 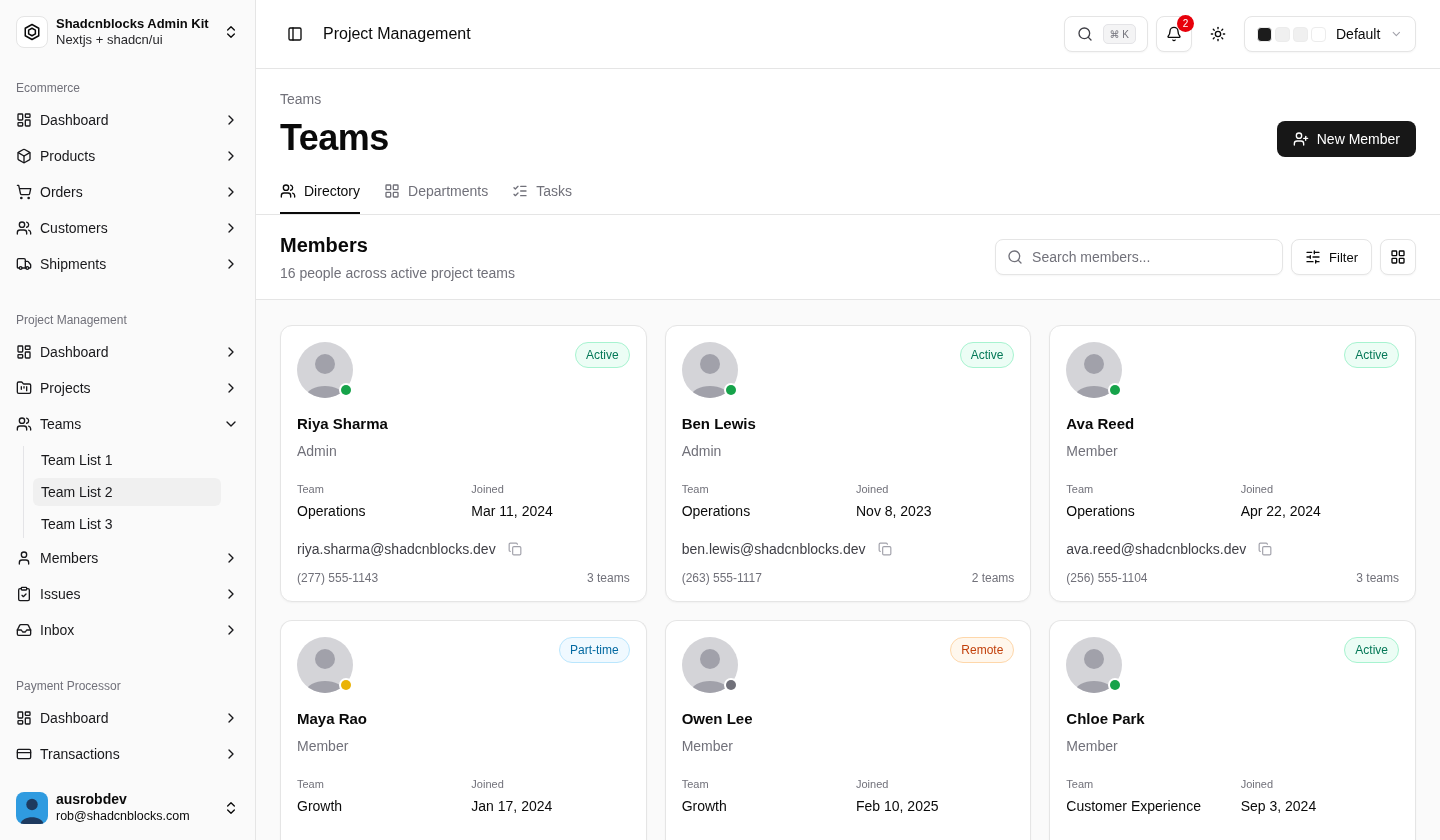 I want to click on team-count: 2 teams, so click(x=993, y=578).